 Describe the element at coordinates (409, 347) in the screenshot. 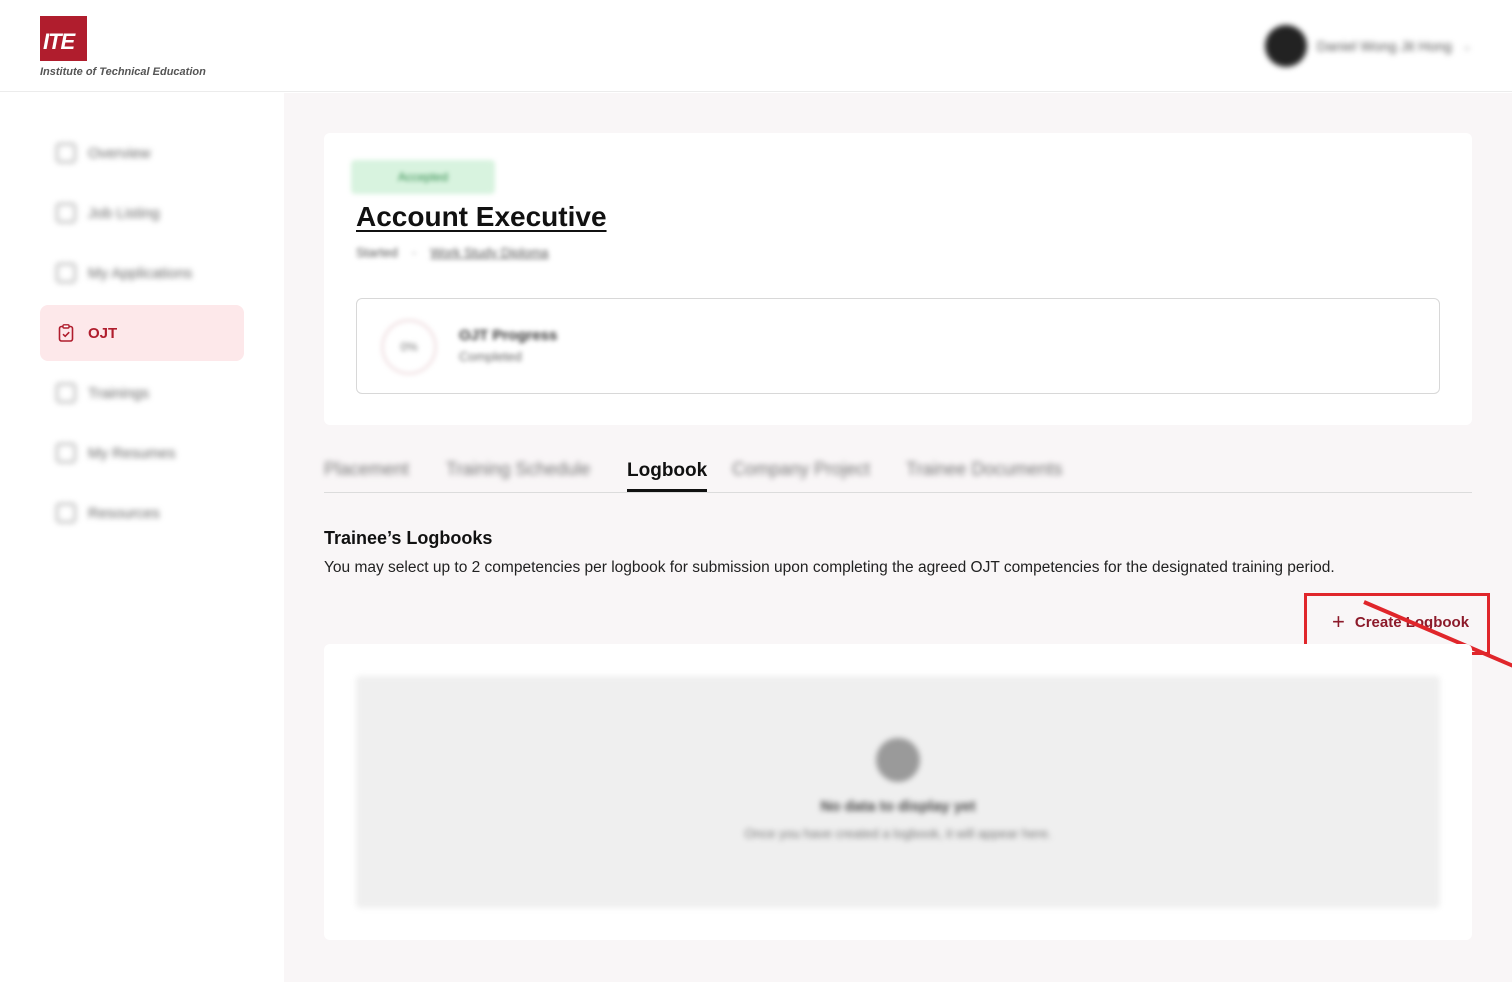

I see `progress-ring: 0%` at that location.